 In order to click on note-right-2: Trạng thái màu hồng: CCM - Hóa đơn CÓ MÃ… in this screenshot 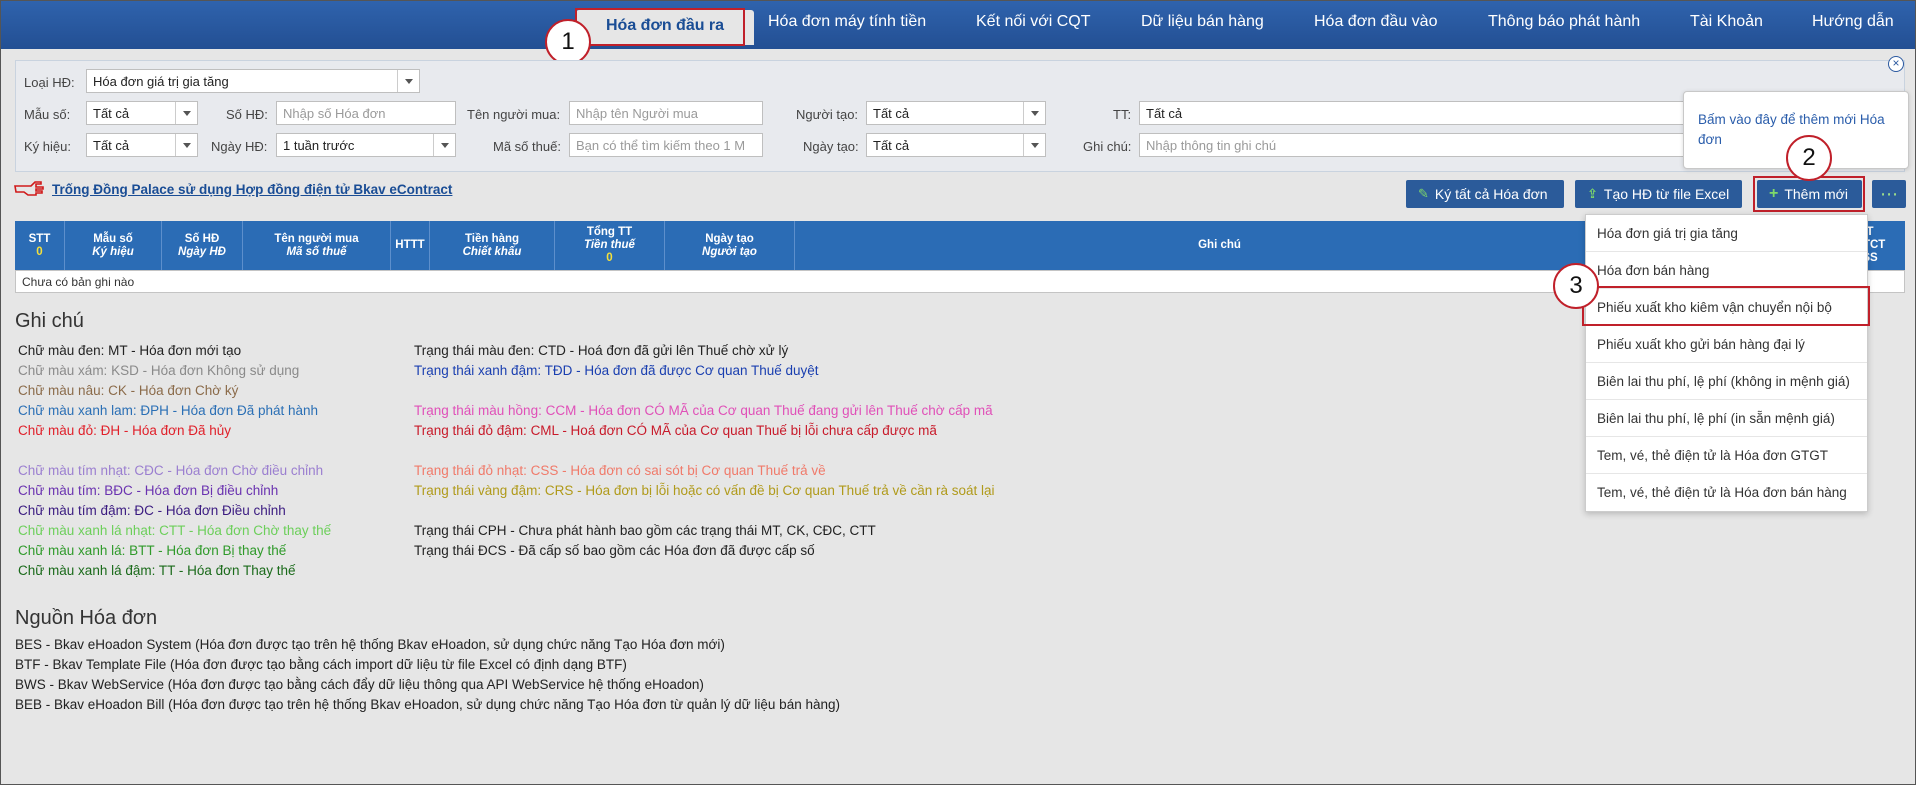, I will do `click(703, 410)`.